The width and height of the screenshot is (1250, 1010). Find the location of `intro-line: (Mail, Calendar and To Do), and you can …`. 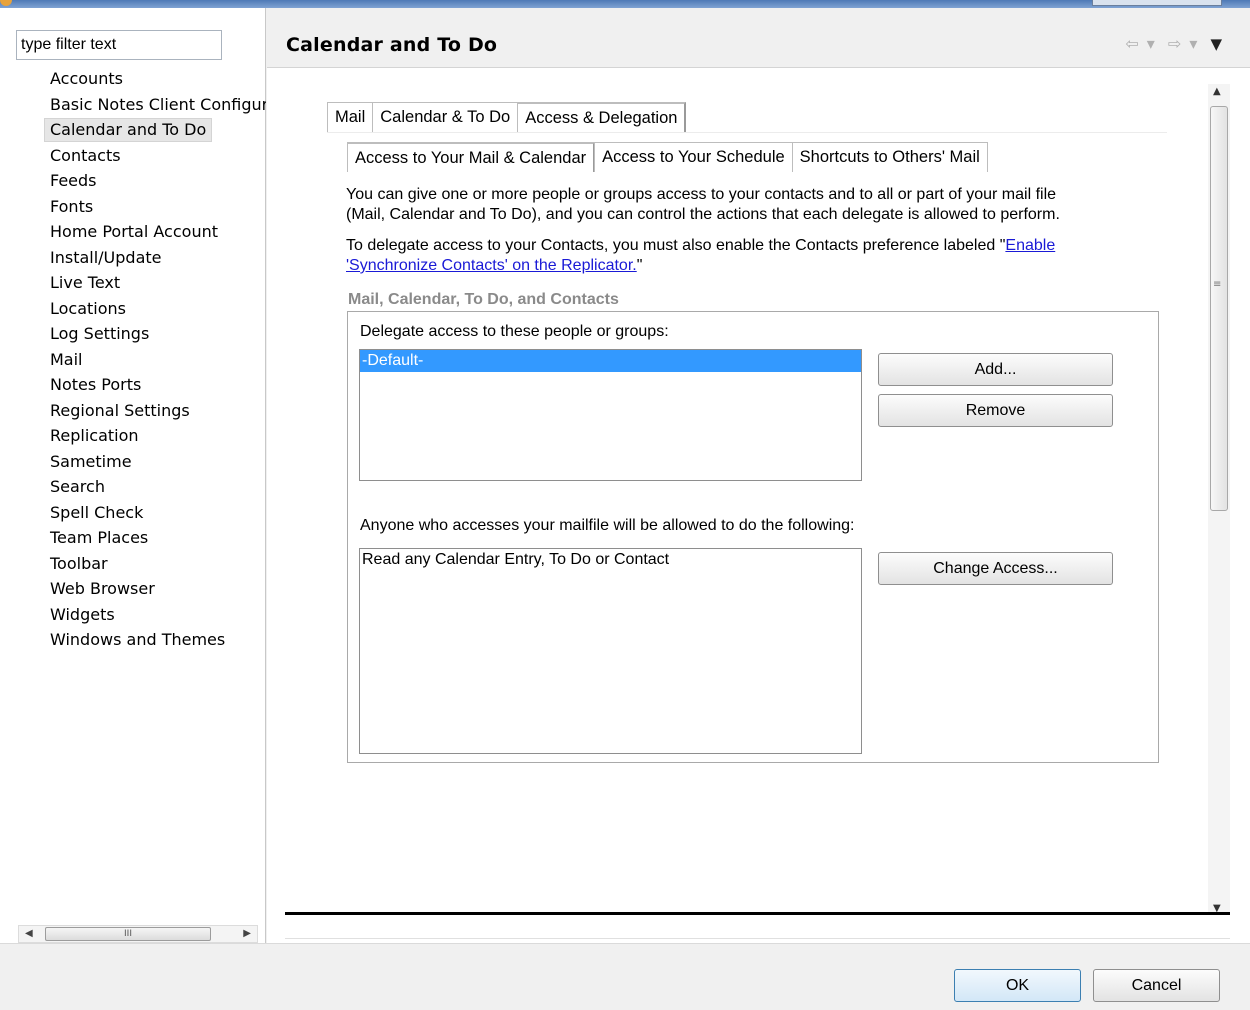

intro-line: (Mail, Calendar and To Do), and you can … is located at coordinates (703, 214).